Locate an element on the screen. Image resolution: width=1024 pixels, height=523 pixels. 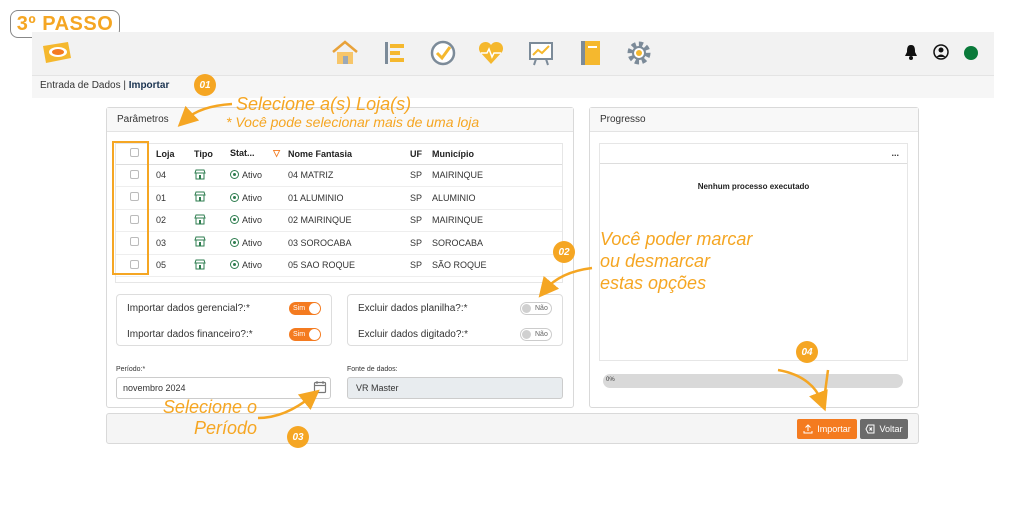
arrow-to-import-button-tail is located at coordinates (826, 385).